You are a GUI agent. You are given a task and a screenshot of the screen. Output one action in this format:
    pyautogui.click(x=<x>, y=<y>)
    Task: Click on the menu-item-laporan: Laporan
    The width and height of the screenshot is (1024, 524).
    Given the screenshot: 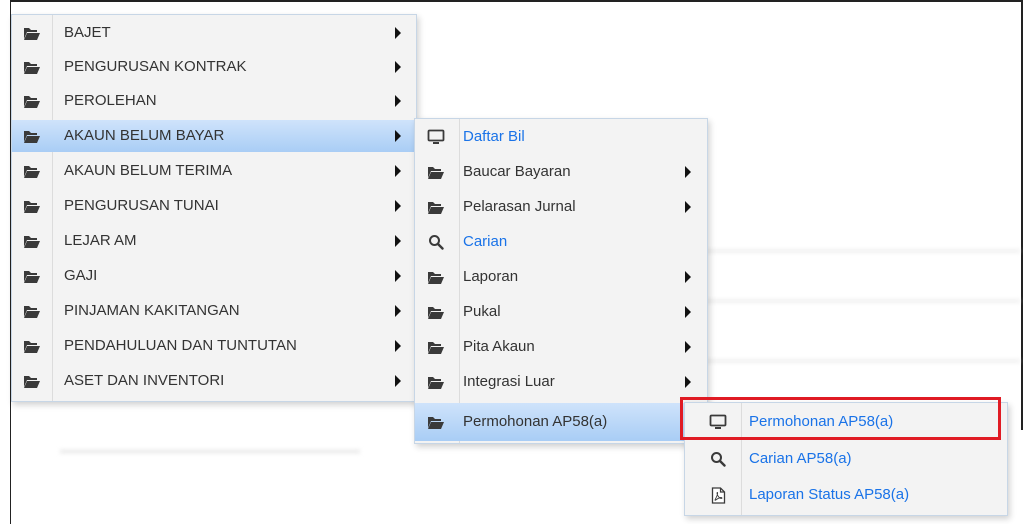 What is the action you would take?
    pyautogui.click(x=561, y=277)
    